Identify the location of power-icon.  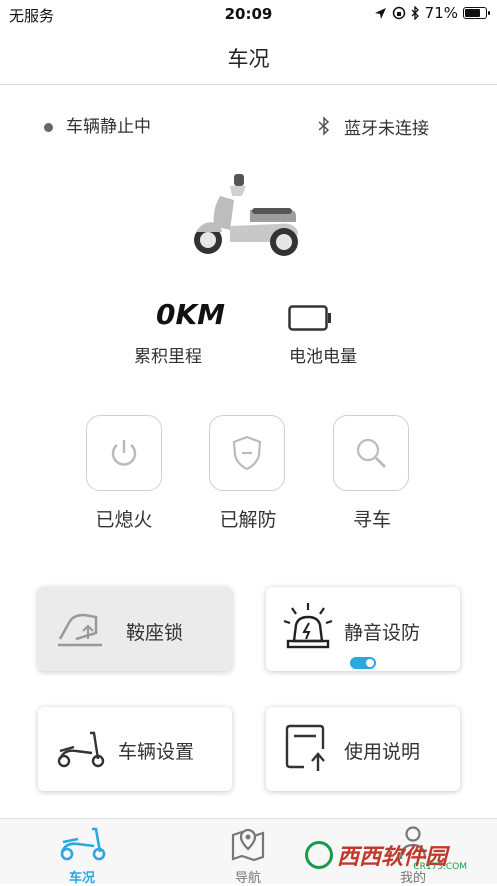
(124, 453).